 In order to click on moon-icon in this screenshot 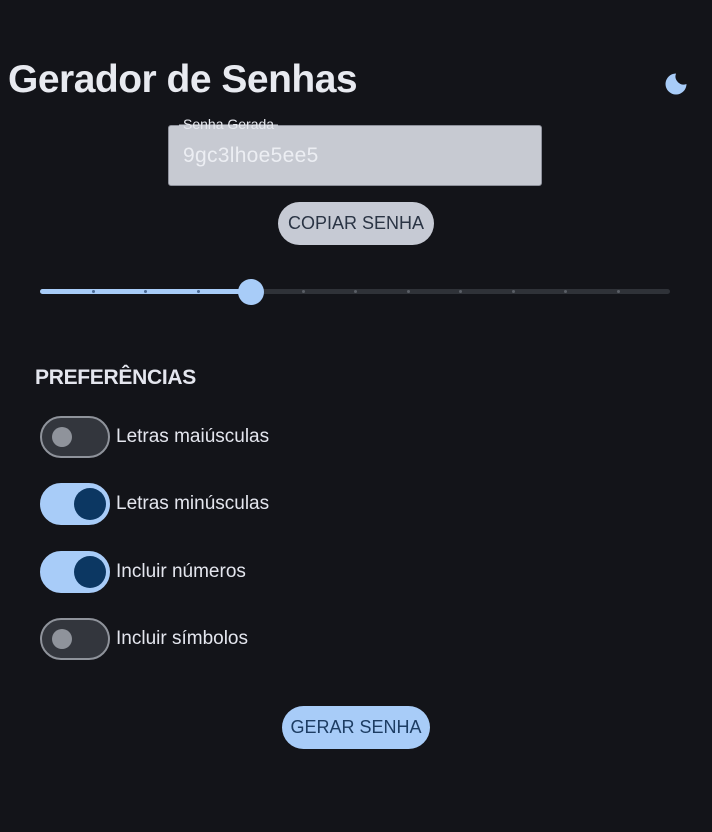, I will do `click(676, 84)`.